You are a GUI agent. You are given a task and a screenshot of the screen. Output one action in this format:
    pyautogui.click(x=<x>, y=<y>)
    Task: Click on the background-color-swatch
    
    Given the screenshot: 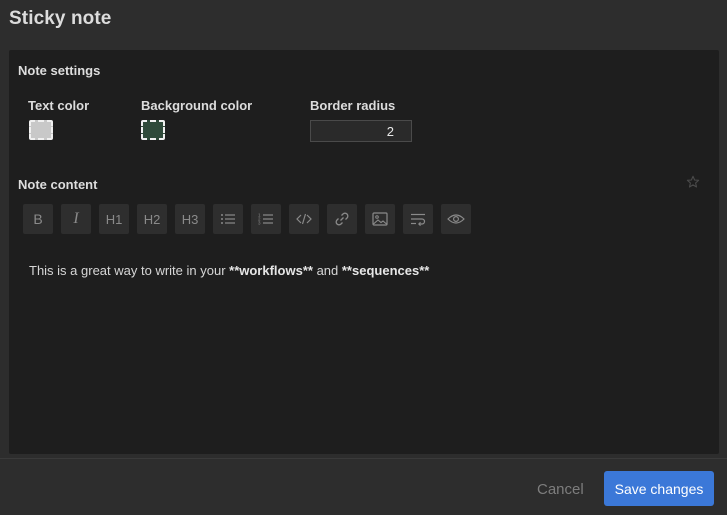 What is the action you would take?
    pyautogui.click(x=153, y=130)
    